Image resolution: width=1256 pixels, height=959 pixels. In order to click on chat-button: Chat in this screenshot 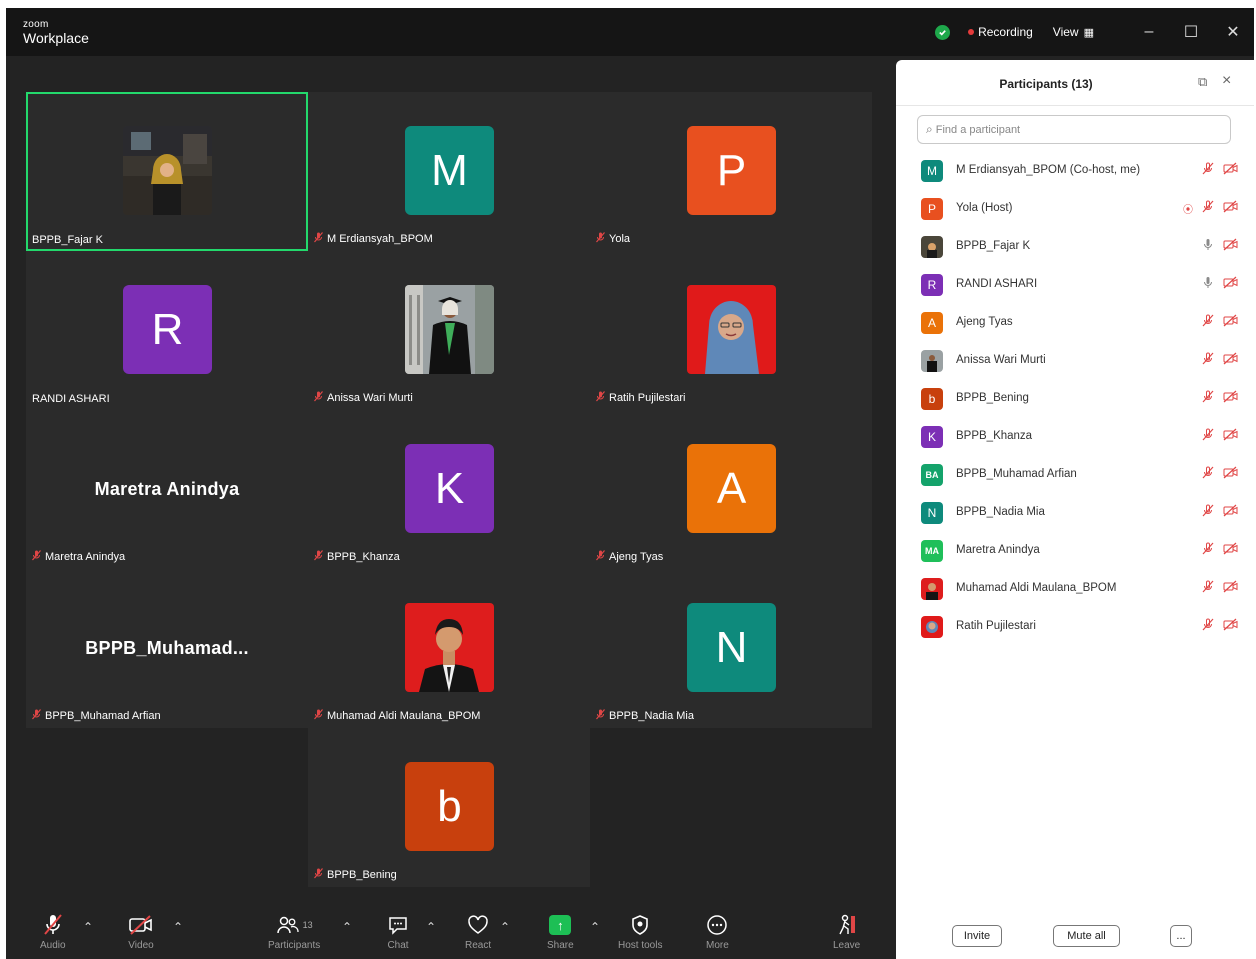, I will do `click(398, 931)`.